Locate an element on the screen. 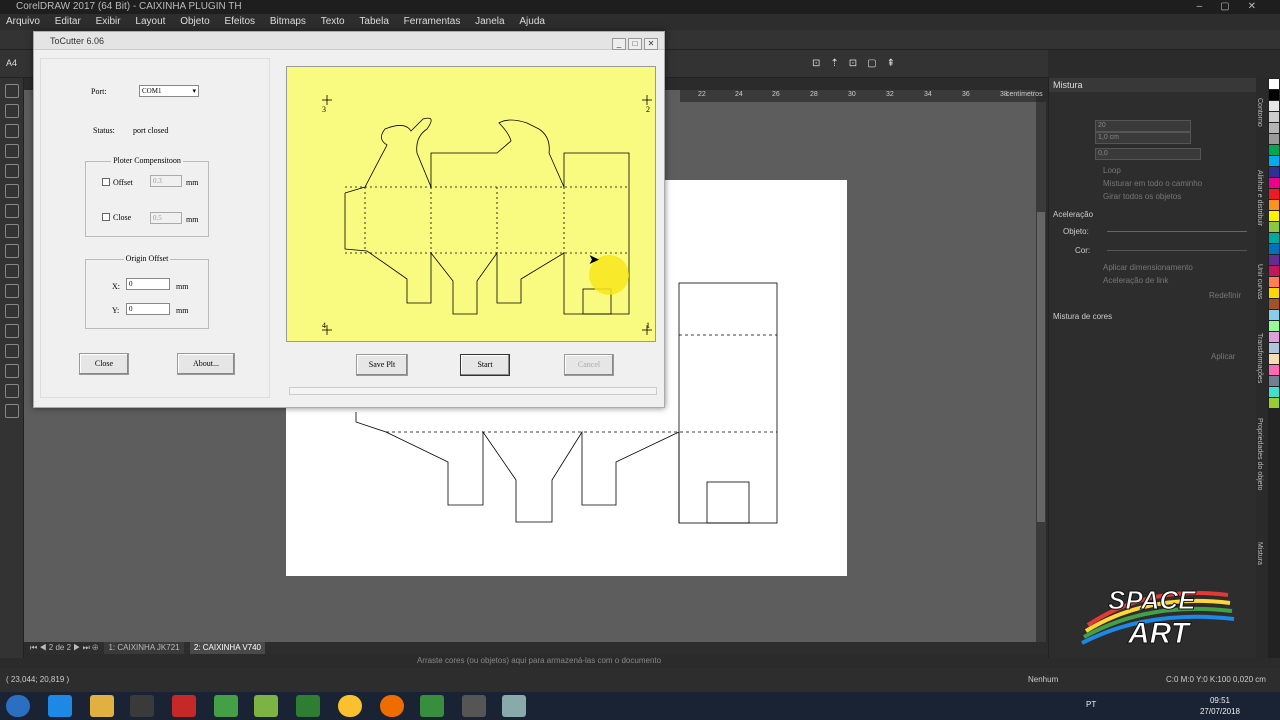 Image resolution: width=1280 pixels, height=720 pixels. loop-label: Loop is located at coordinates (1112, 170).